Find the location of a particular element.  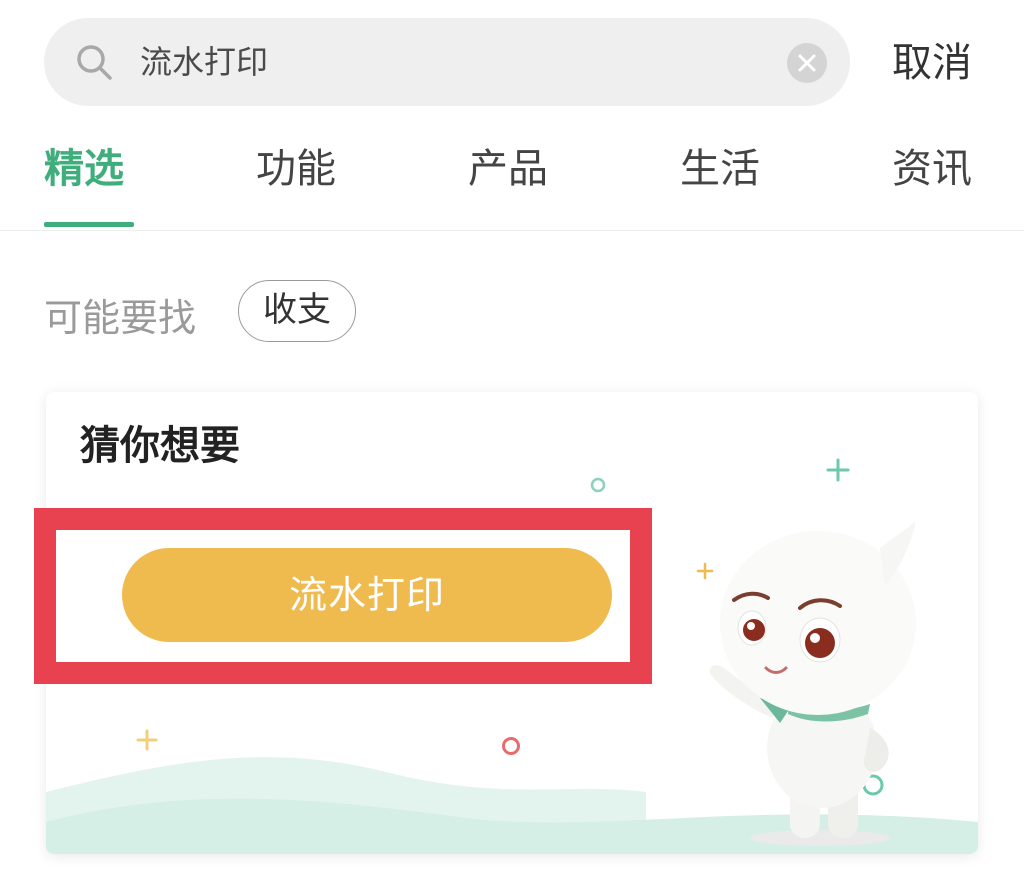

statement-print-button: 流水打印 is located at coordinates (367, 595).